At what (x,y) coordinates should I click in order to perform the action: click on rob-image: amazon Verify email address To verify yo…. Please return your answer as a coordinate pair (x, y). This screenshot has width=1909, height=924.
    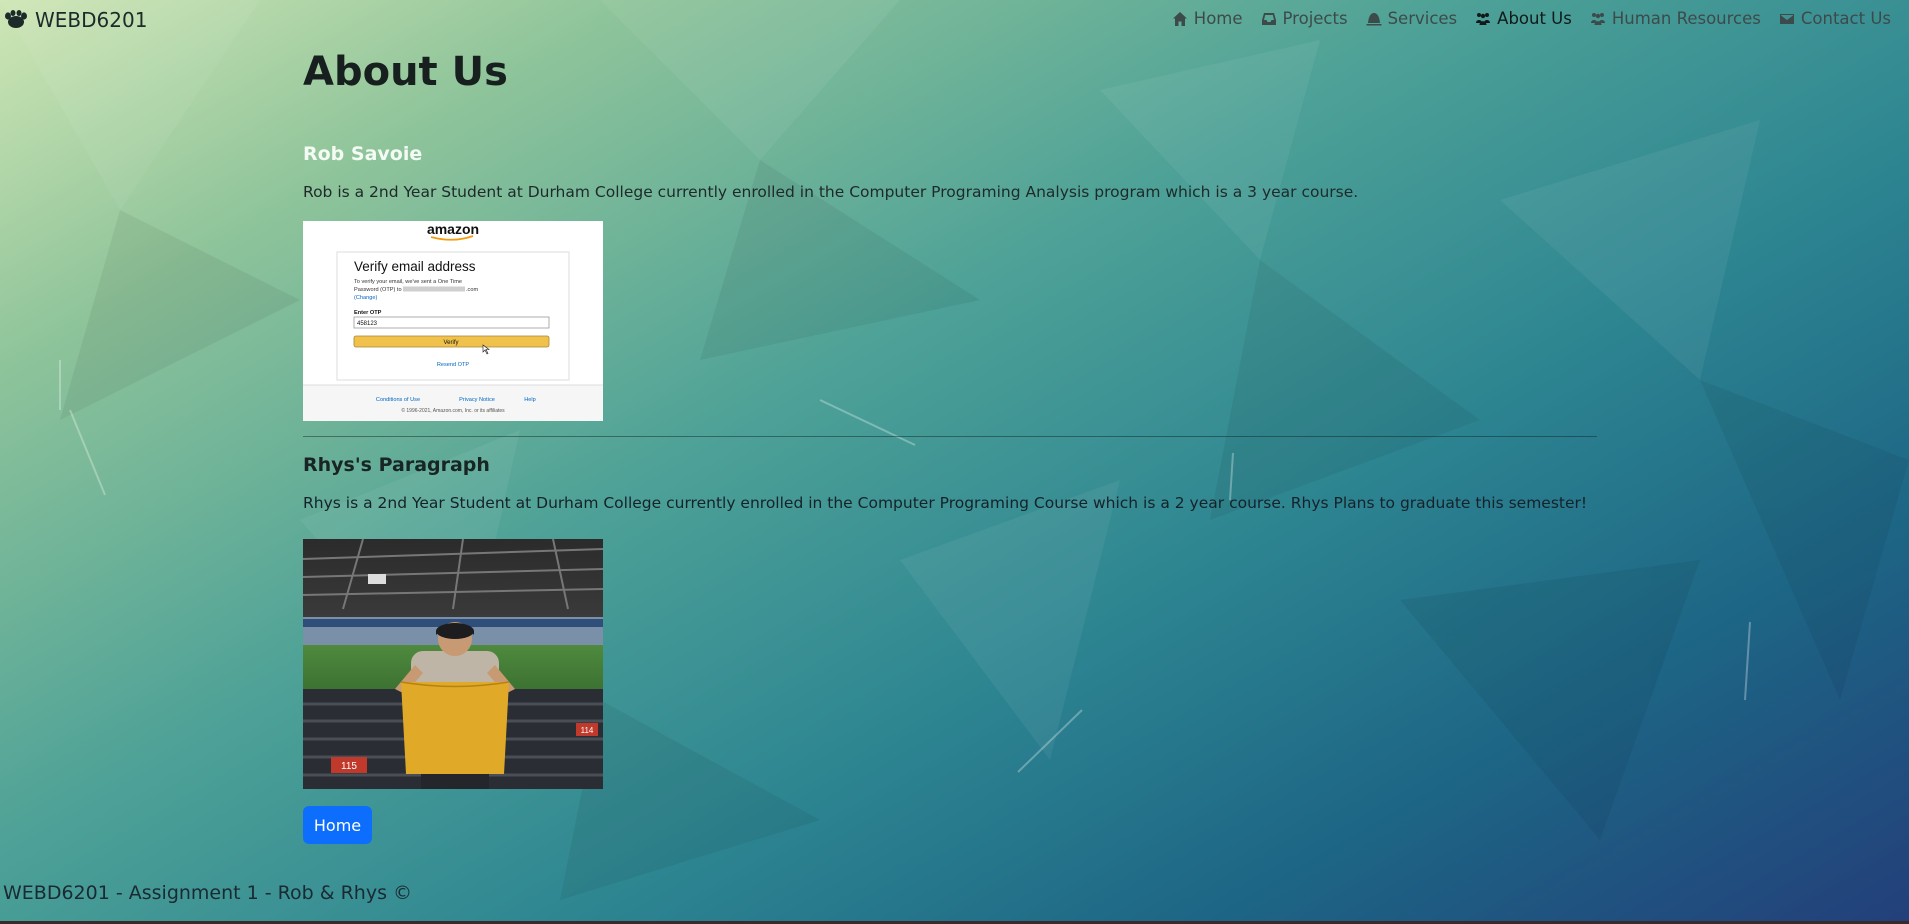
    Looking at the image, I should click on (453, 321).